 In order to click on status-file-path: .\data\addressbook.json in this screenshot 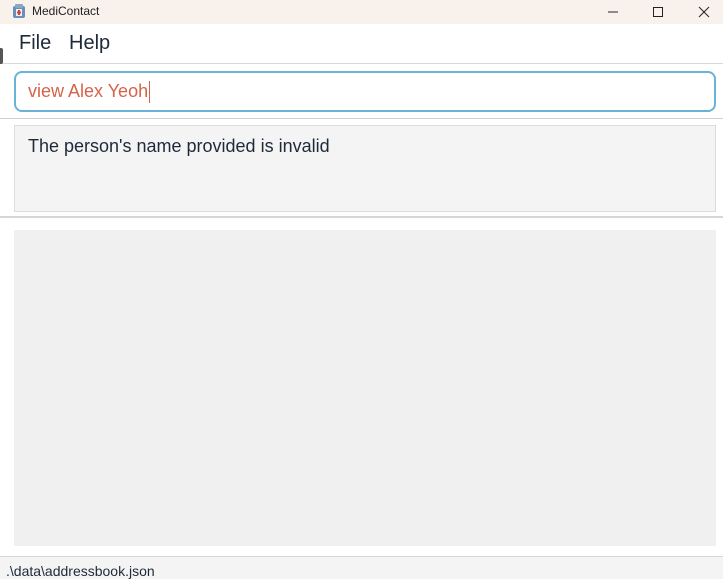, I will do `click(80, 571)`.